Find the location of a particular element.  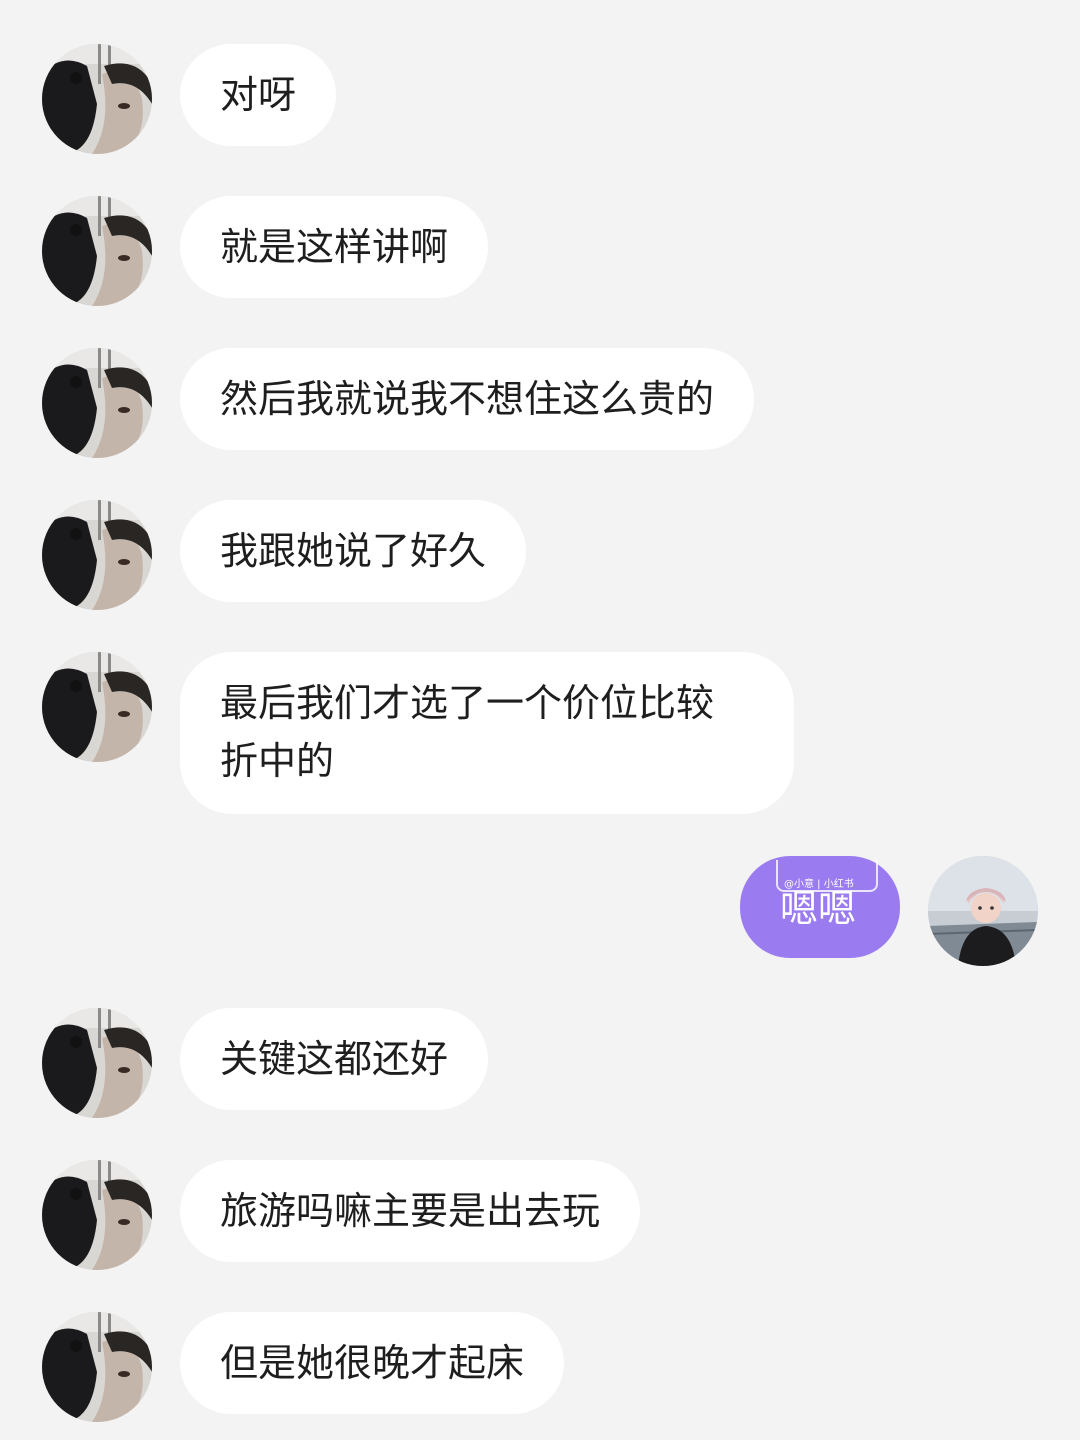

message-bubble: 然后我就说我不想住这么贵的 is located at coordinates (467, 399).